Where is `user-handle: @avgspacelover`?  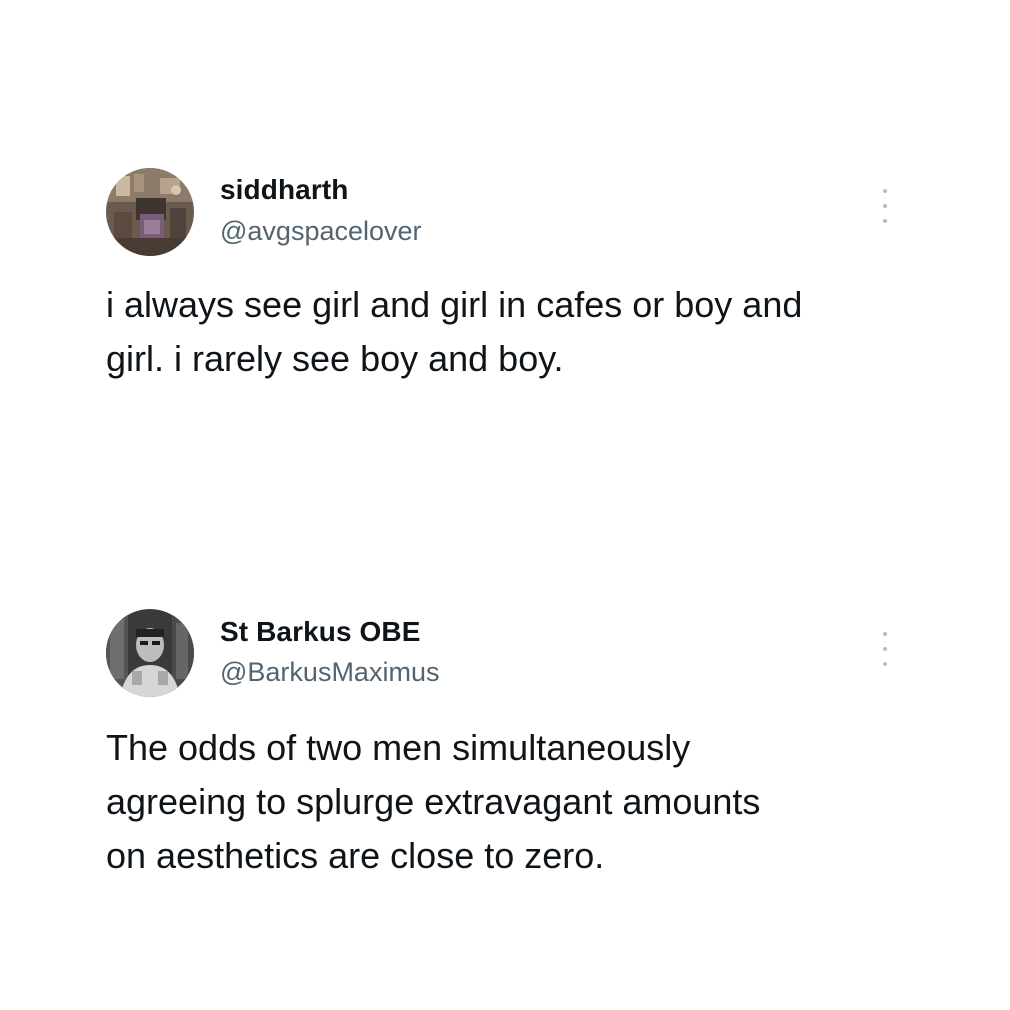 user-handle: @avgspacelover is located at coordinates (321, 231).